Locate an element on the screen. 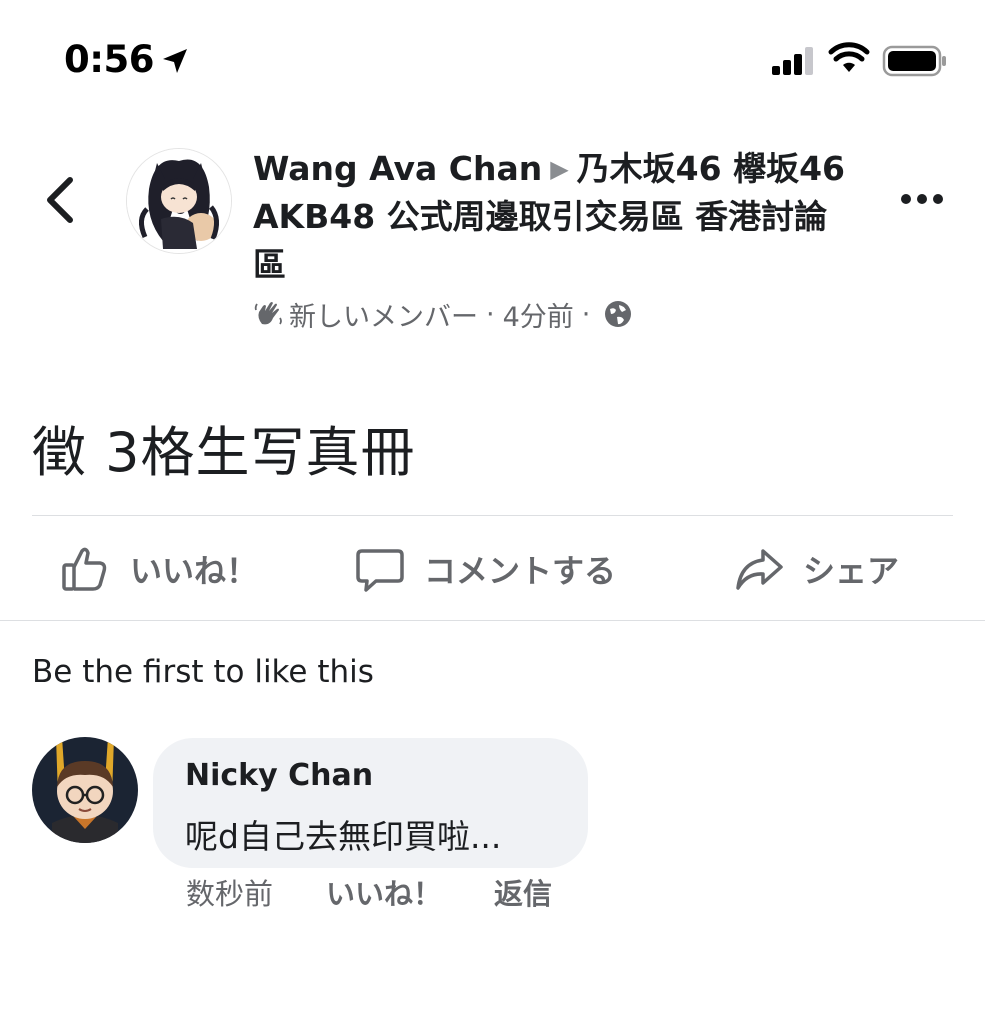 The height and width of the screenshot is (1024, 985). comment-button: コメントする is located at coordinates (485, 569).